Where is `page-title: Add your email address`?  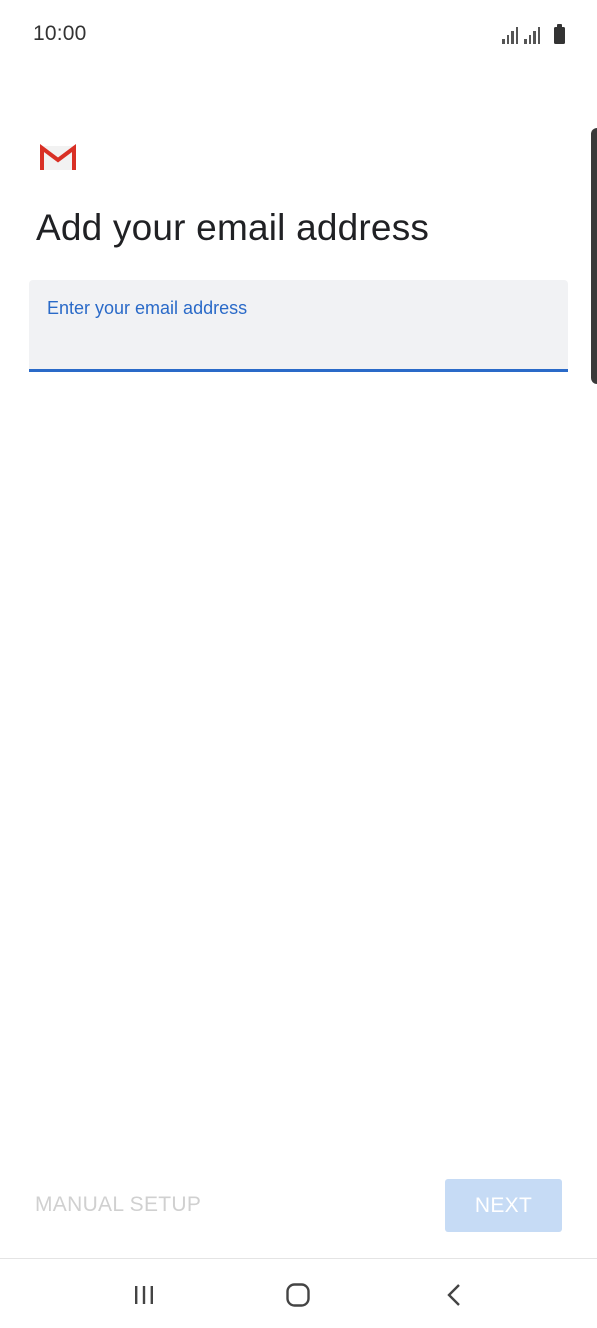 page-title: Add your email address is located at coordinates (233, 227).